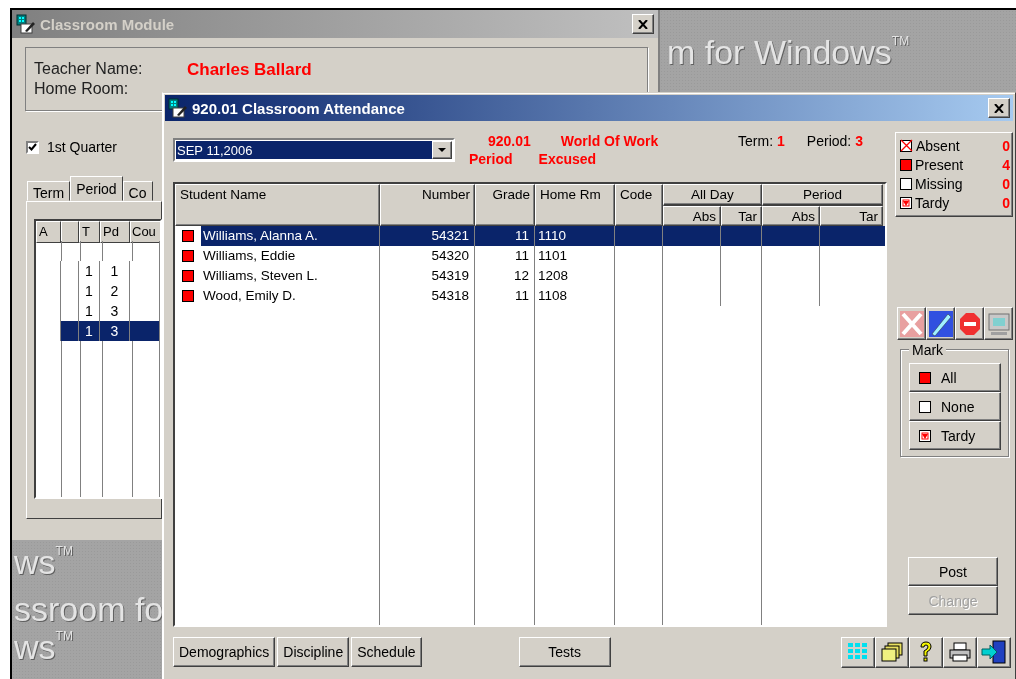  I want to click on student-row: Williams, Eddie 54320 11 1101, so click(530, 256).